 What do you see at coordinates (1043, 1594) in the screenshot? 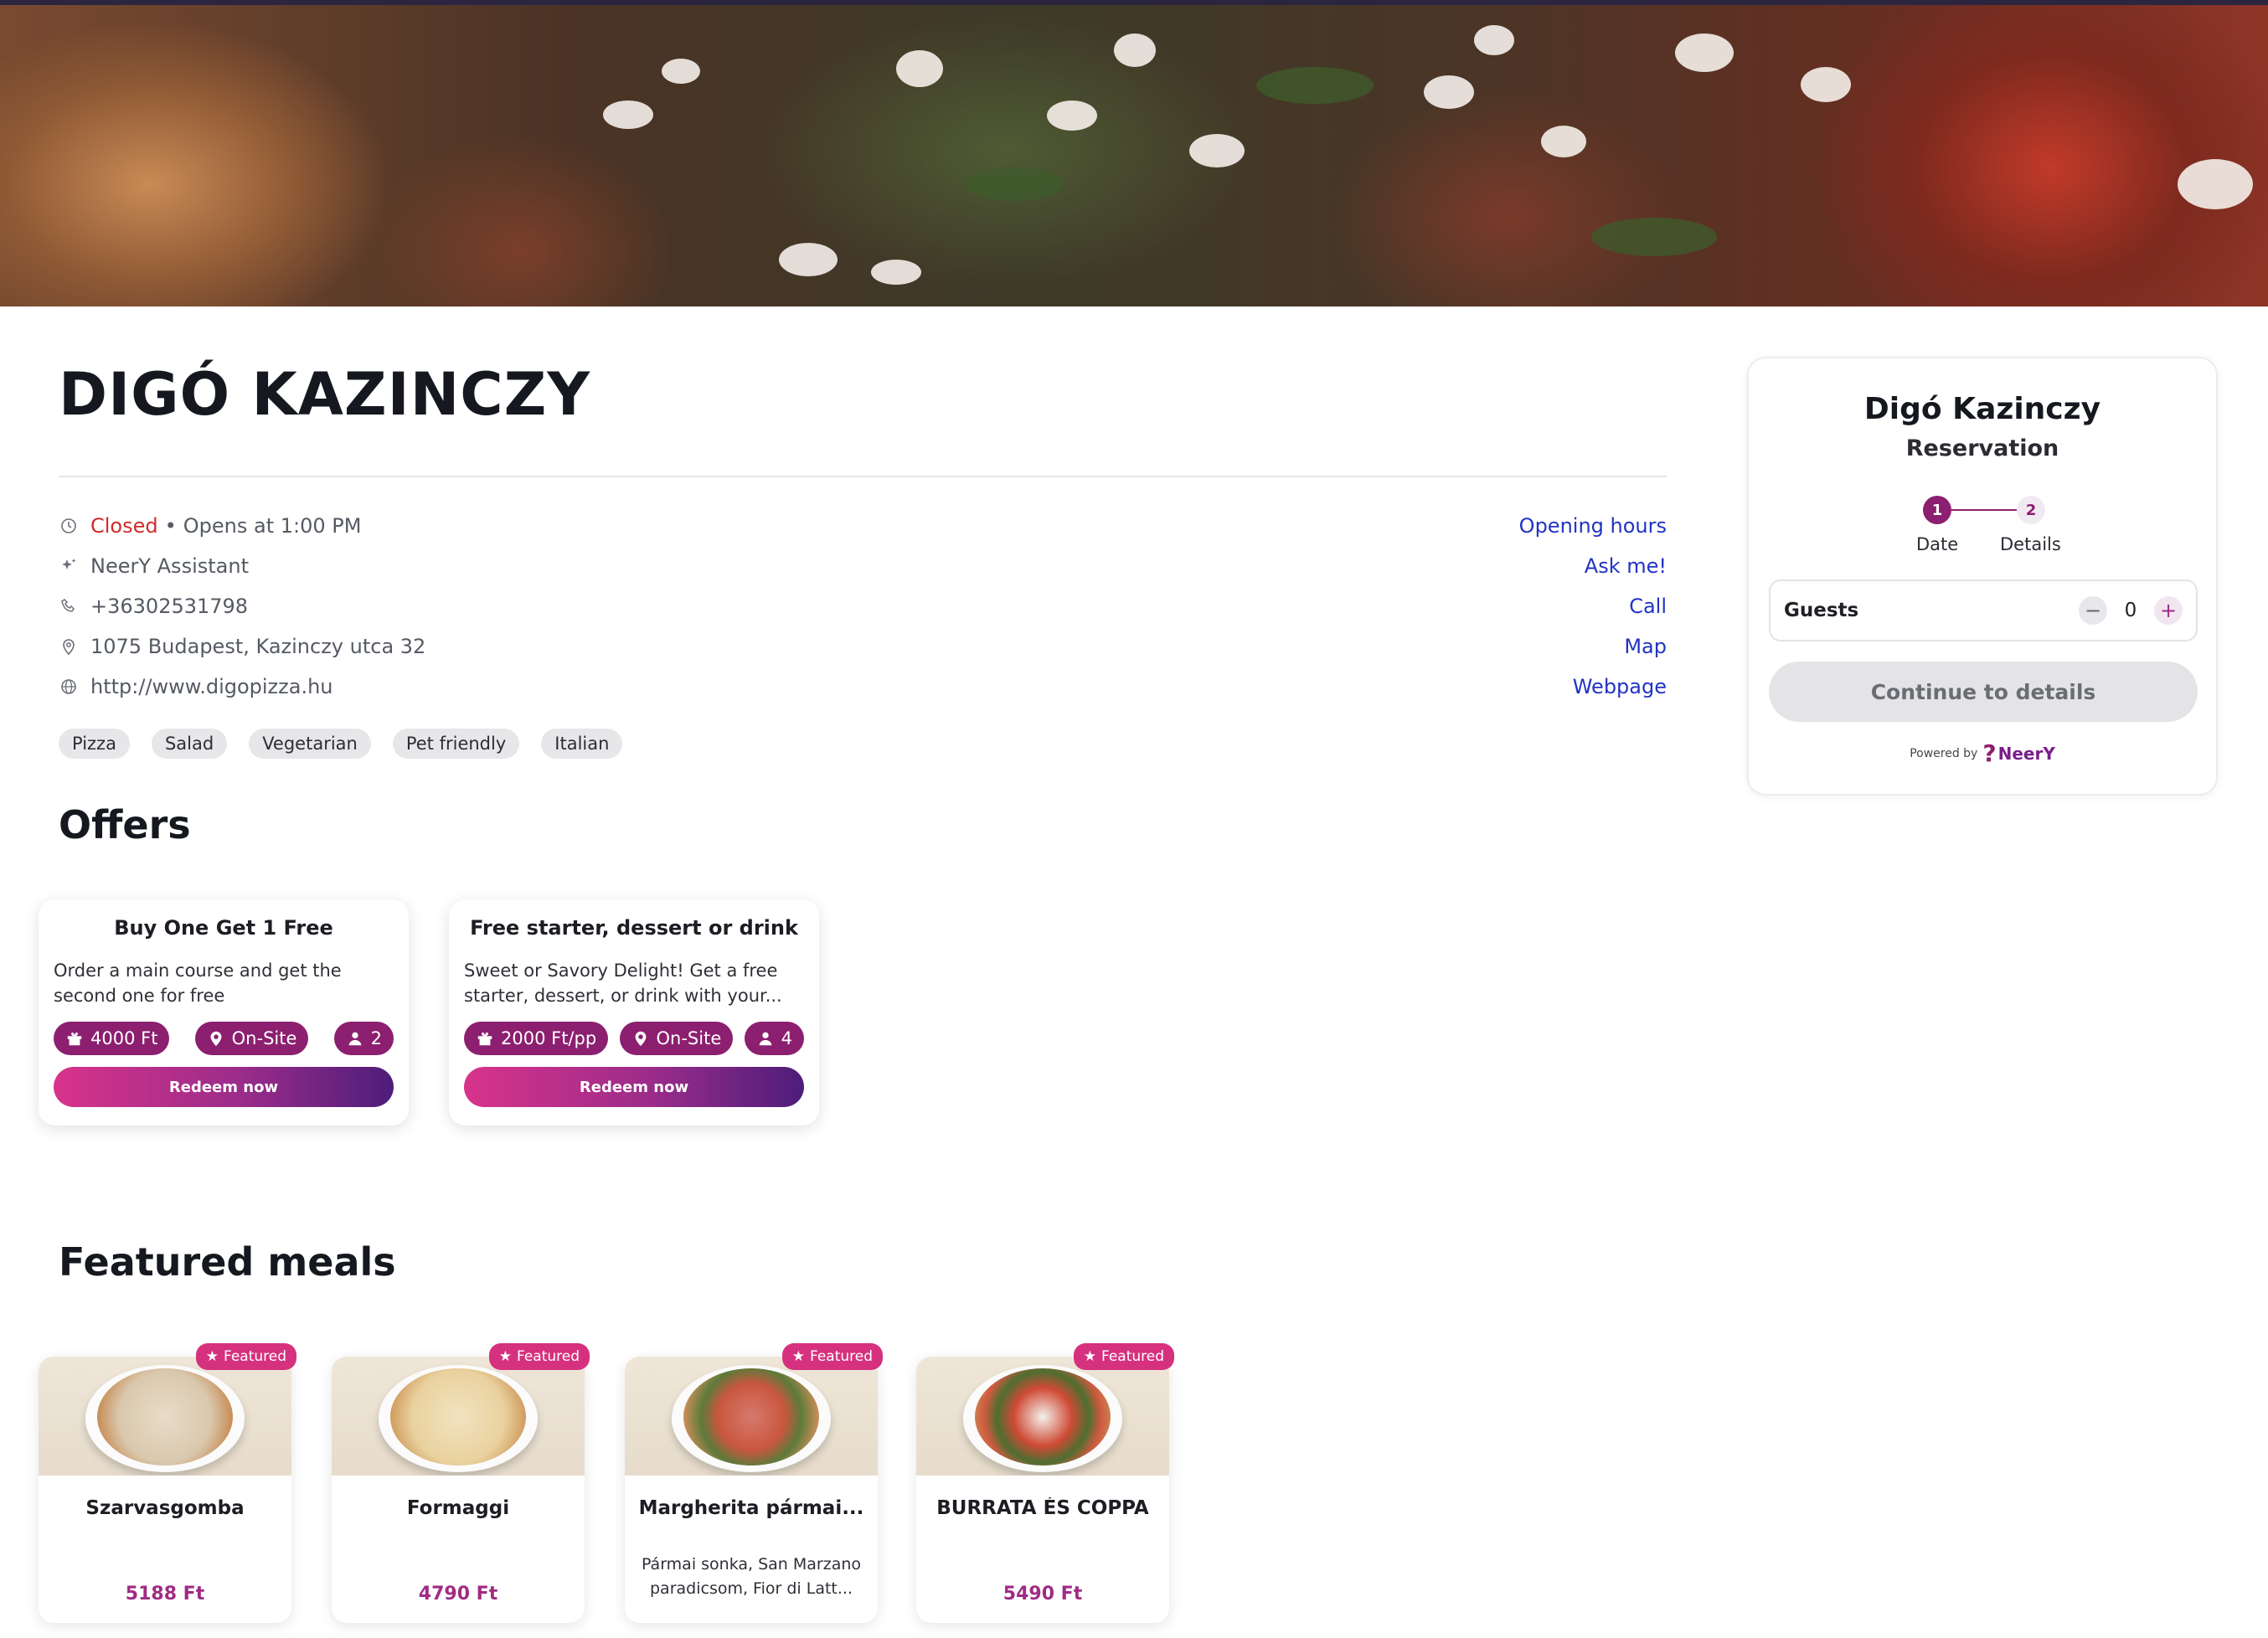
I see `meal-price: 5490 Ft` at bounding box center [1043, 1594].